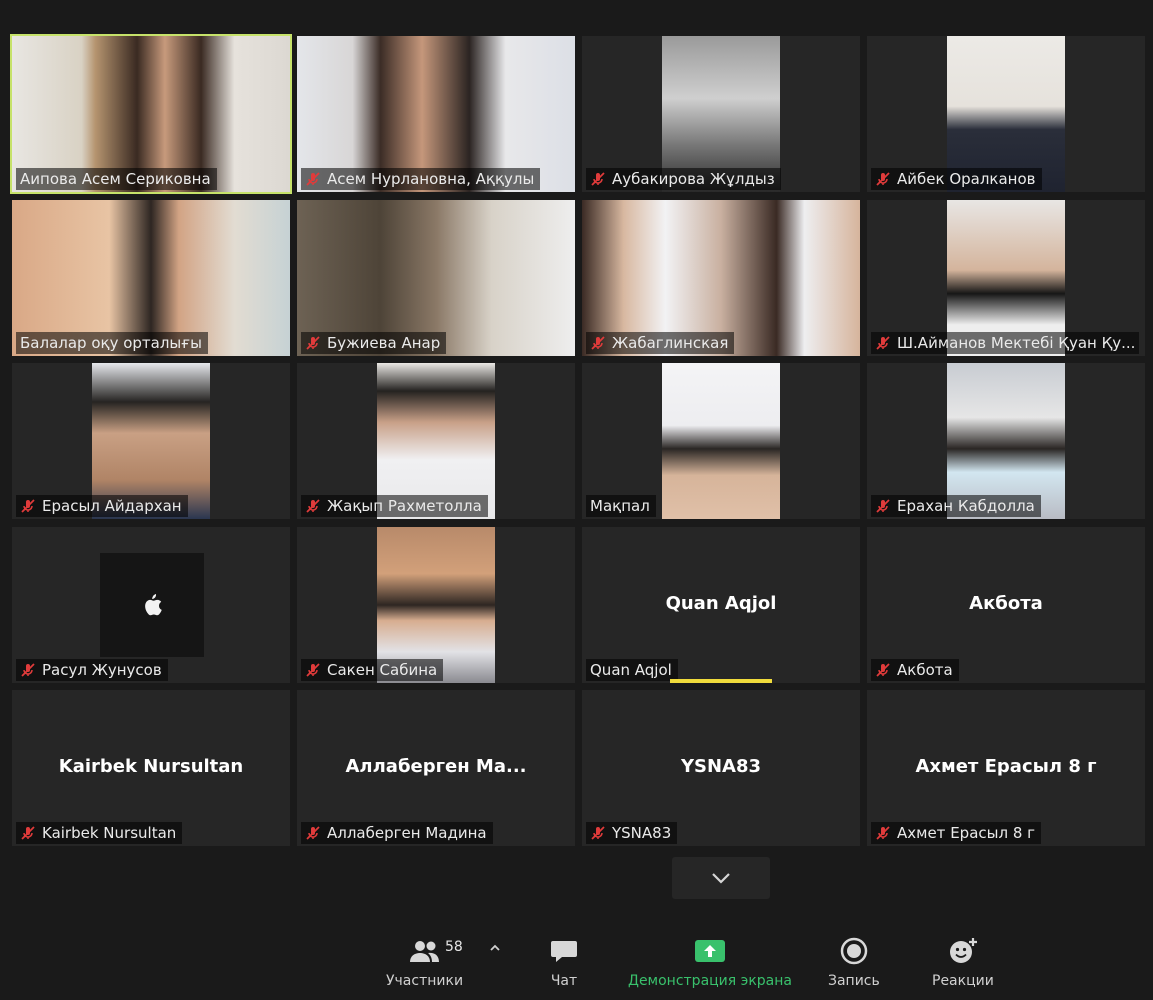 The height and width of the screenshot is (1000, 1153). I want to click on share-screen-label: Демонстрация экрана, so click(710, 981).